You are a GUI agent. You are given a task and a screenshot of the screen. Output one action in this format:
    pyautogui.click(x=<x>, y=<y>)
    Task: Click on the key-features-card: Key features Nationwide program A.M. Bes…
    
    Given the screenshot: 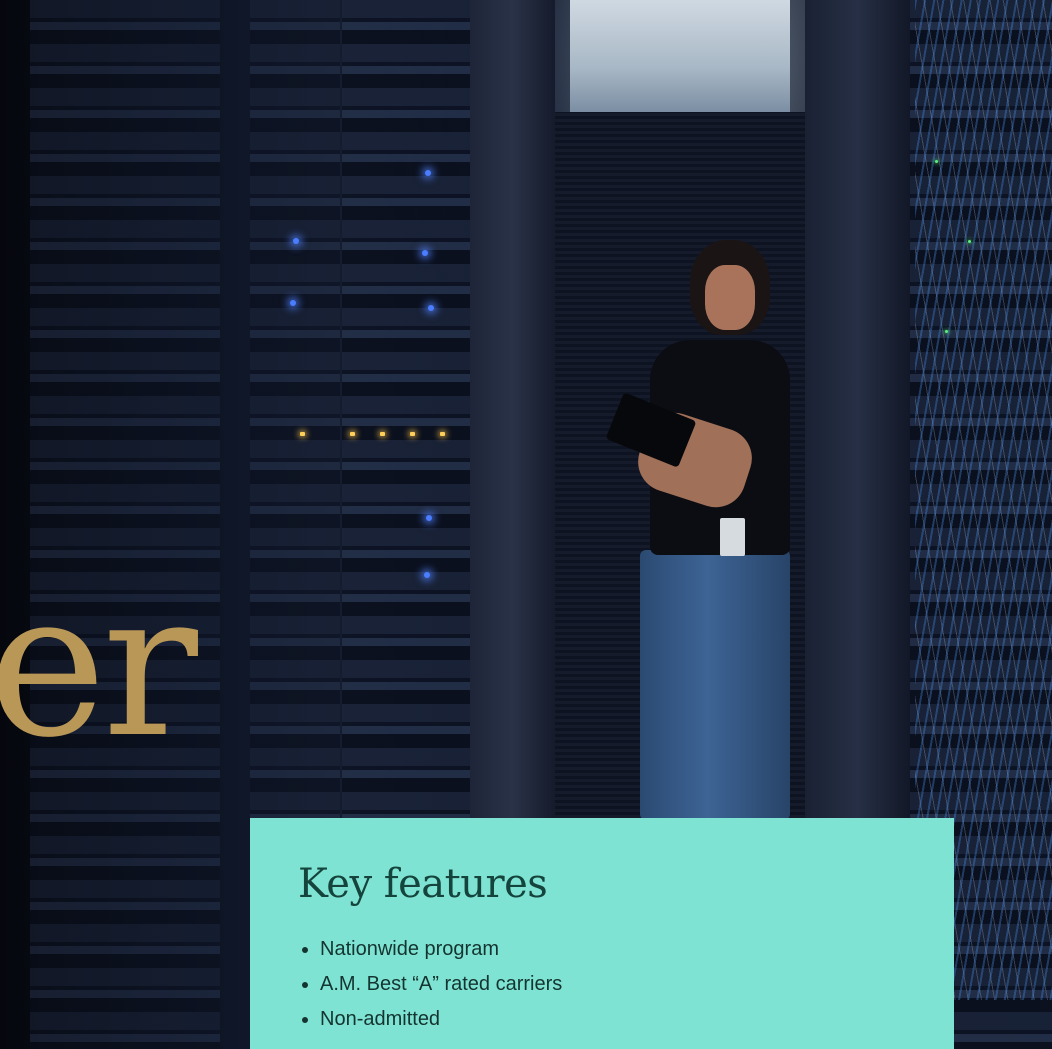 What is the action you would take?
    pyautogui.click(x=602, y=933)
    